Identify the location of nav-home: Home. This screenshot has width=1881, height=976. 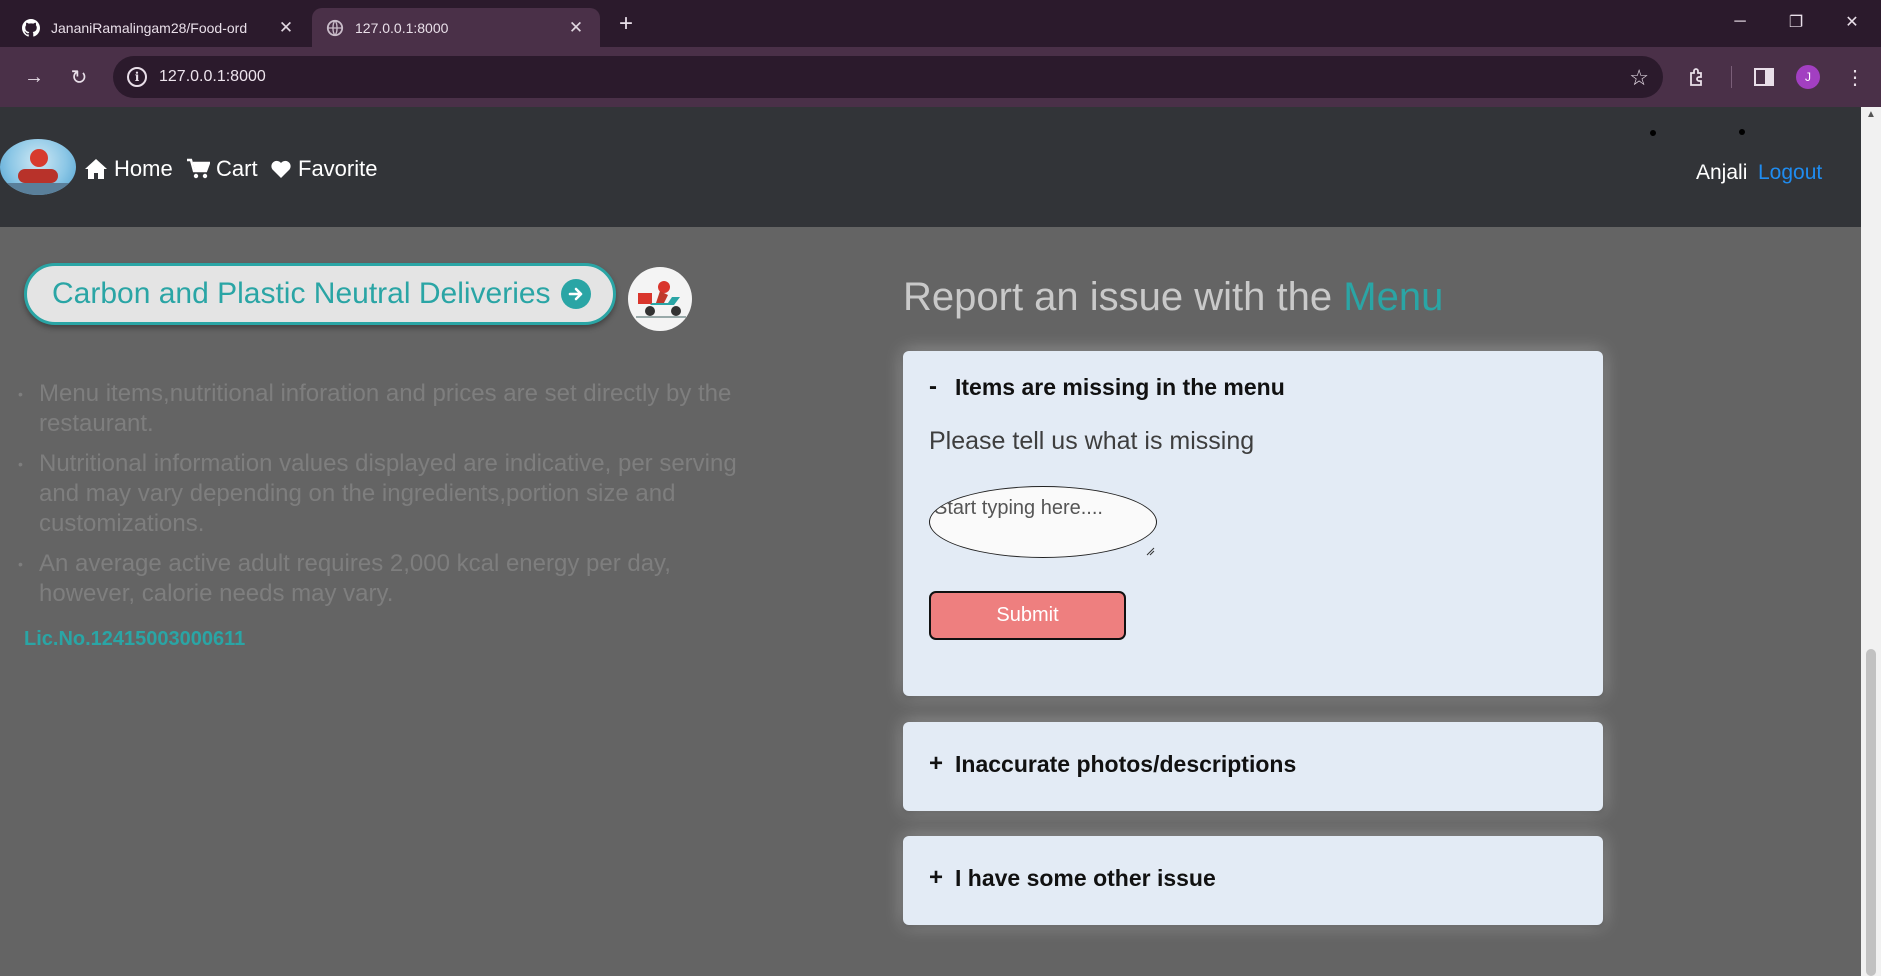
(128, 169).